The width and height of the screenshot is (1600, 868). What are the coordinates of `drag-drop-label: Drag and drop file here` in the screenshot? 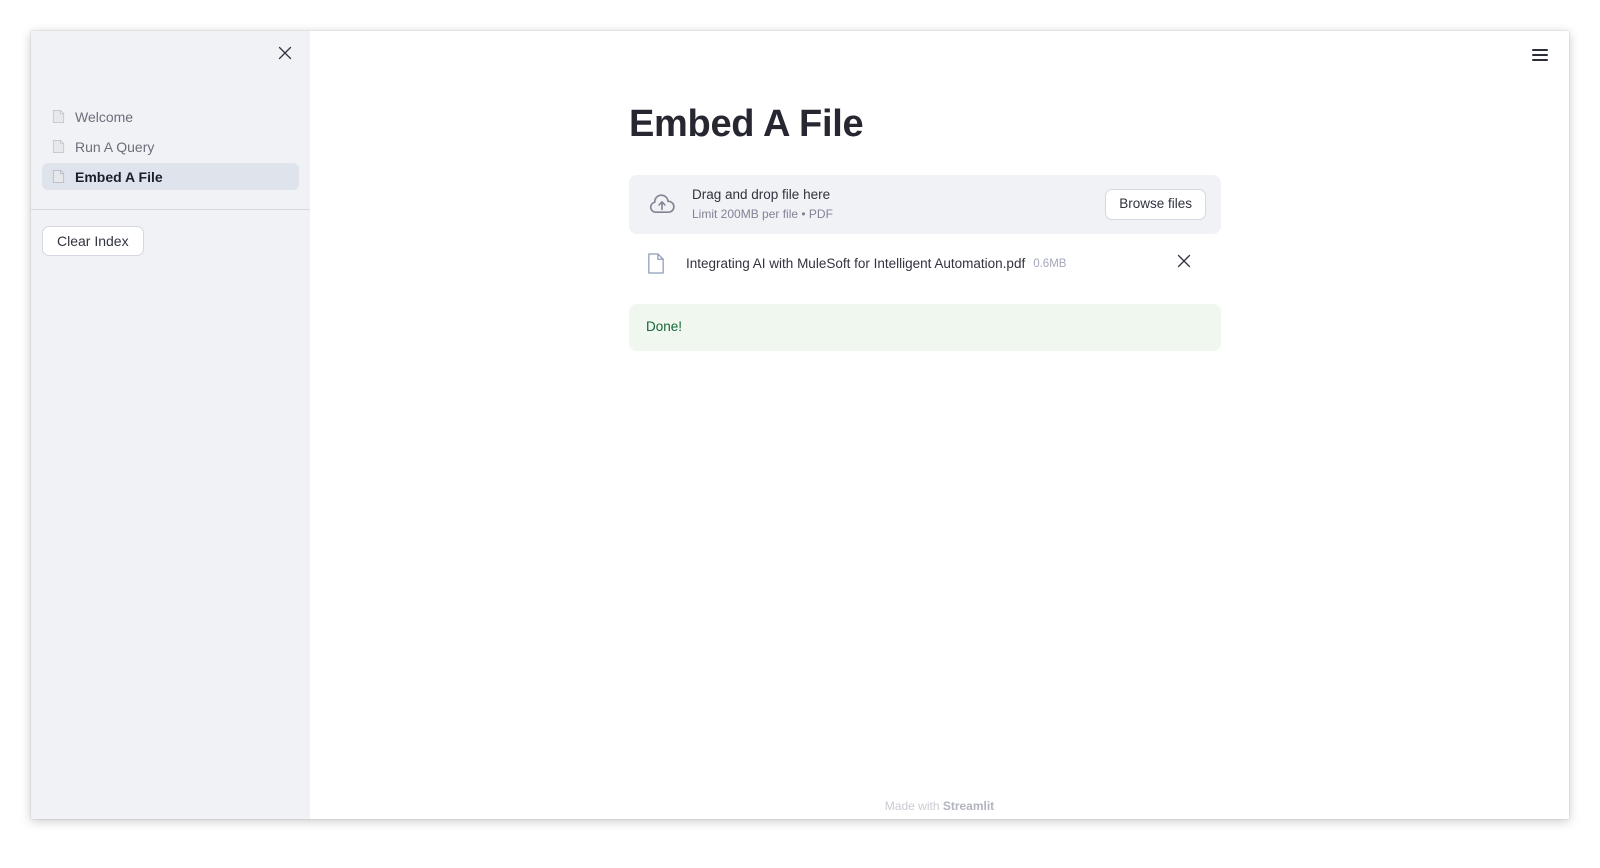 It's located at (761, 194).